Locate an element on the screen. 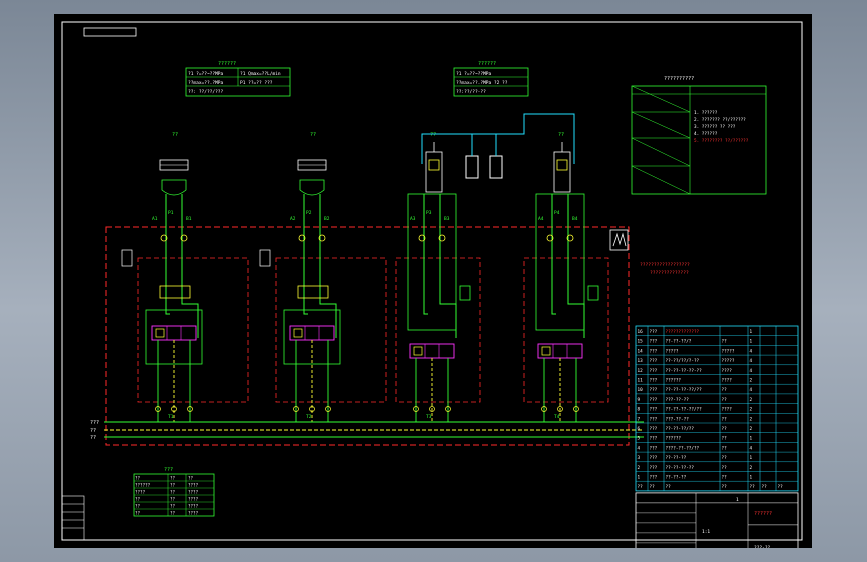 The width and height of the screenshot is (867, 562). bus-label-3: ?? is located at coordinates (93, 438).